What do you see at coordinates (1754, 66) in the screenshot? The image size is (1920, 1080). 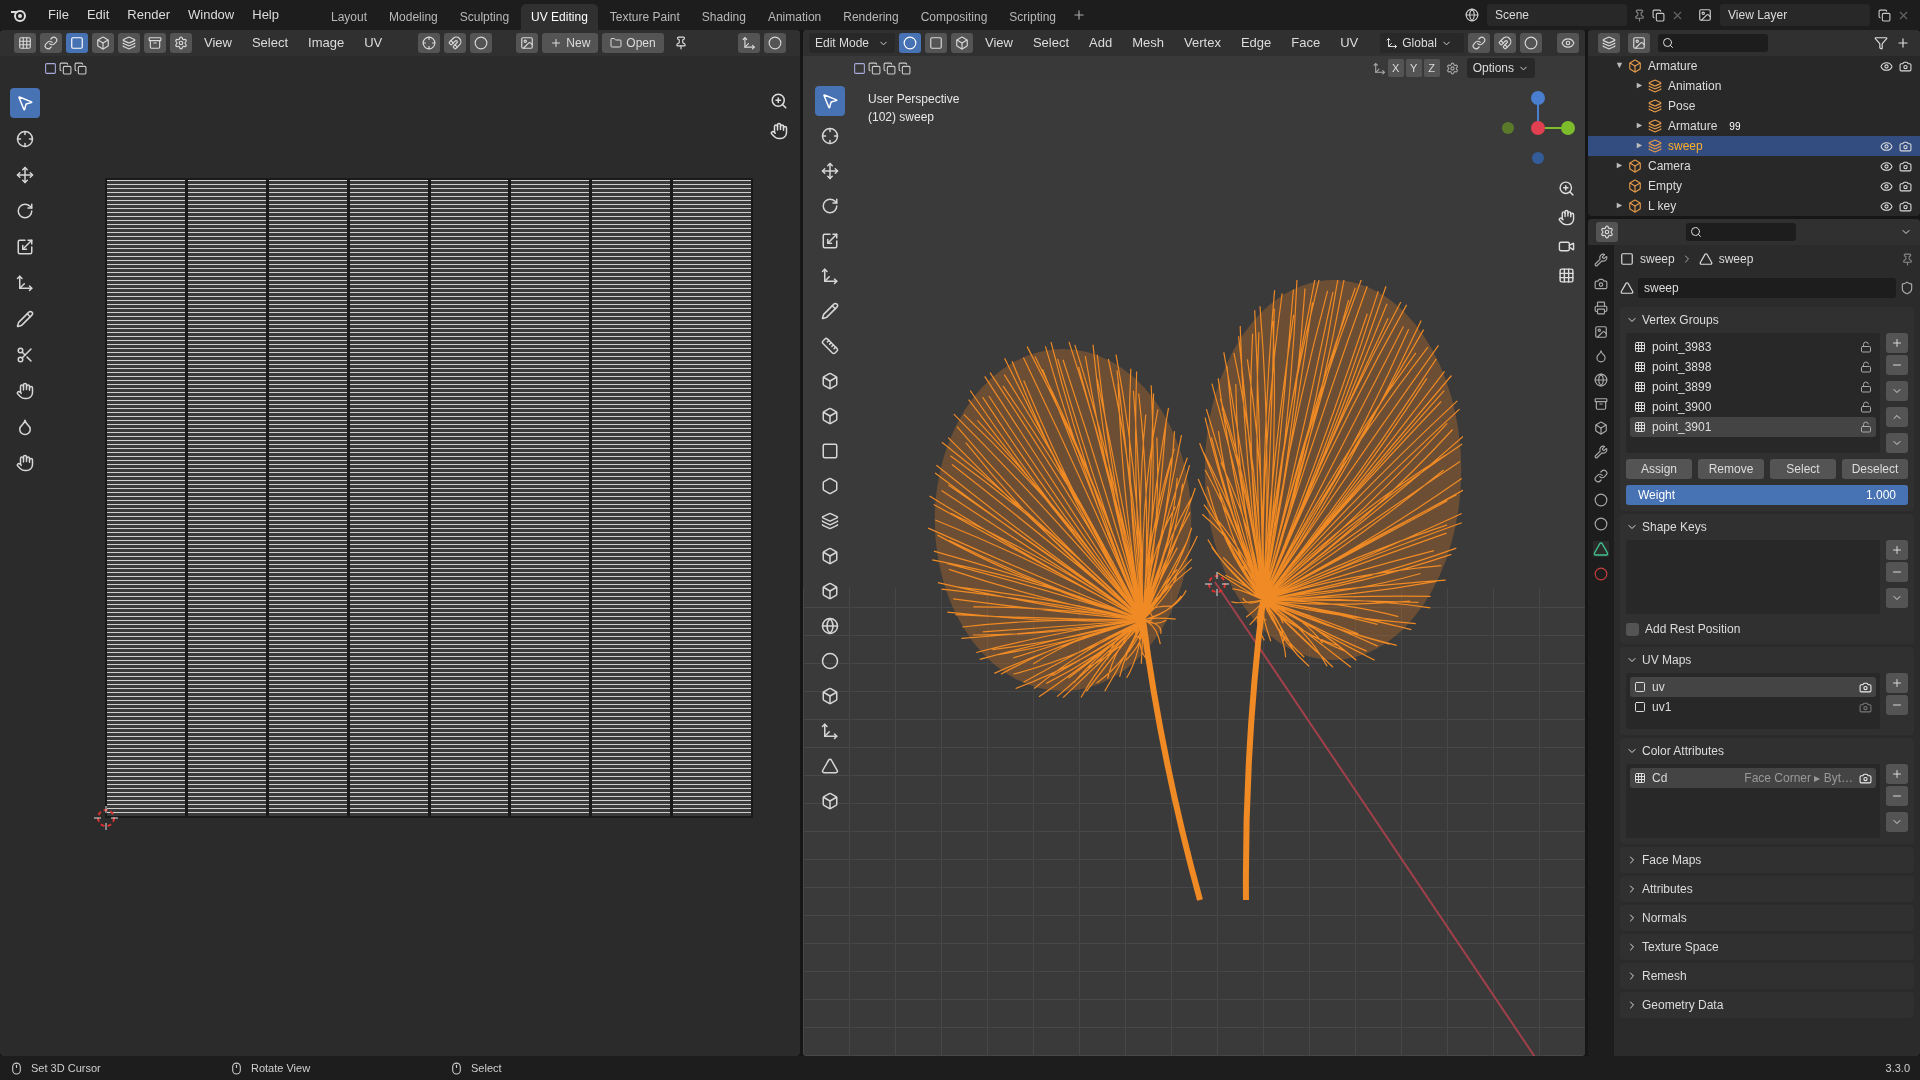 I see `outliner-row: ▼ Armature` at bounding box center [1754, 66].